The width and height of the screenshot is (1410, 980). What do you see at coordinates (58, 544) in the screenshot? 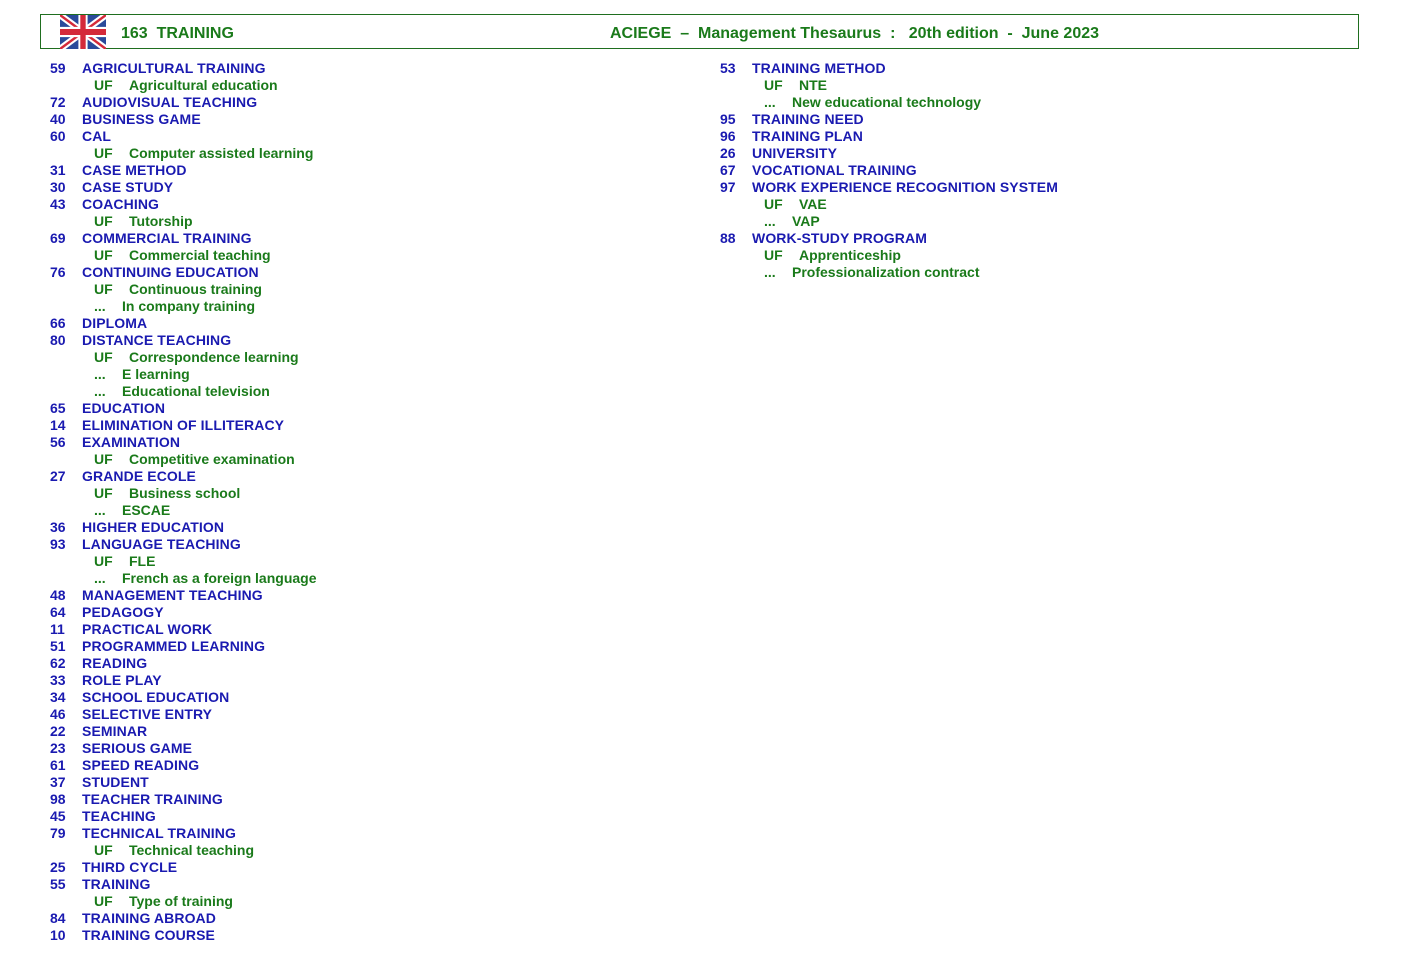
I see `descriptor-number: 93` at bounding box center [58, 544].